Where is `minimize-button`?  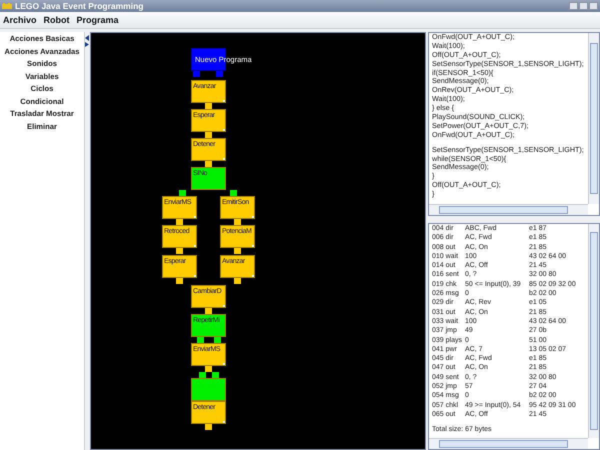
minimize-button is located at coordinates (573, 6).